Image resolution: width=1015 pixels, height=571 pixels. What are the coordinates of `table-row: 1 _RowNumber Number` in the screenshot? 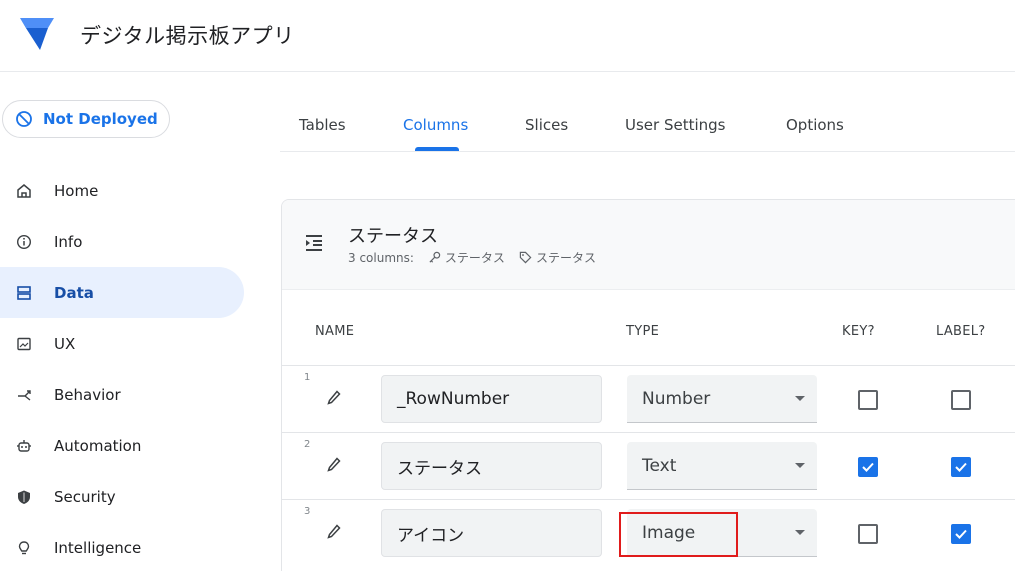 It's located at (648, 398).